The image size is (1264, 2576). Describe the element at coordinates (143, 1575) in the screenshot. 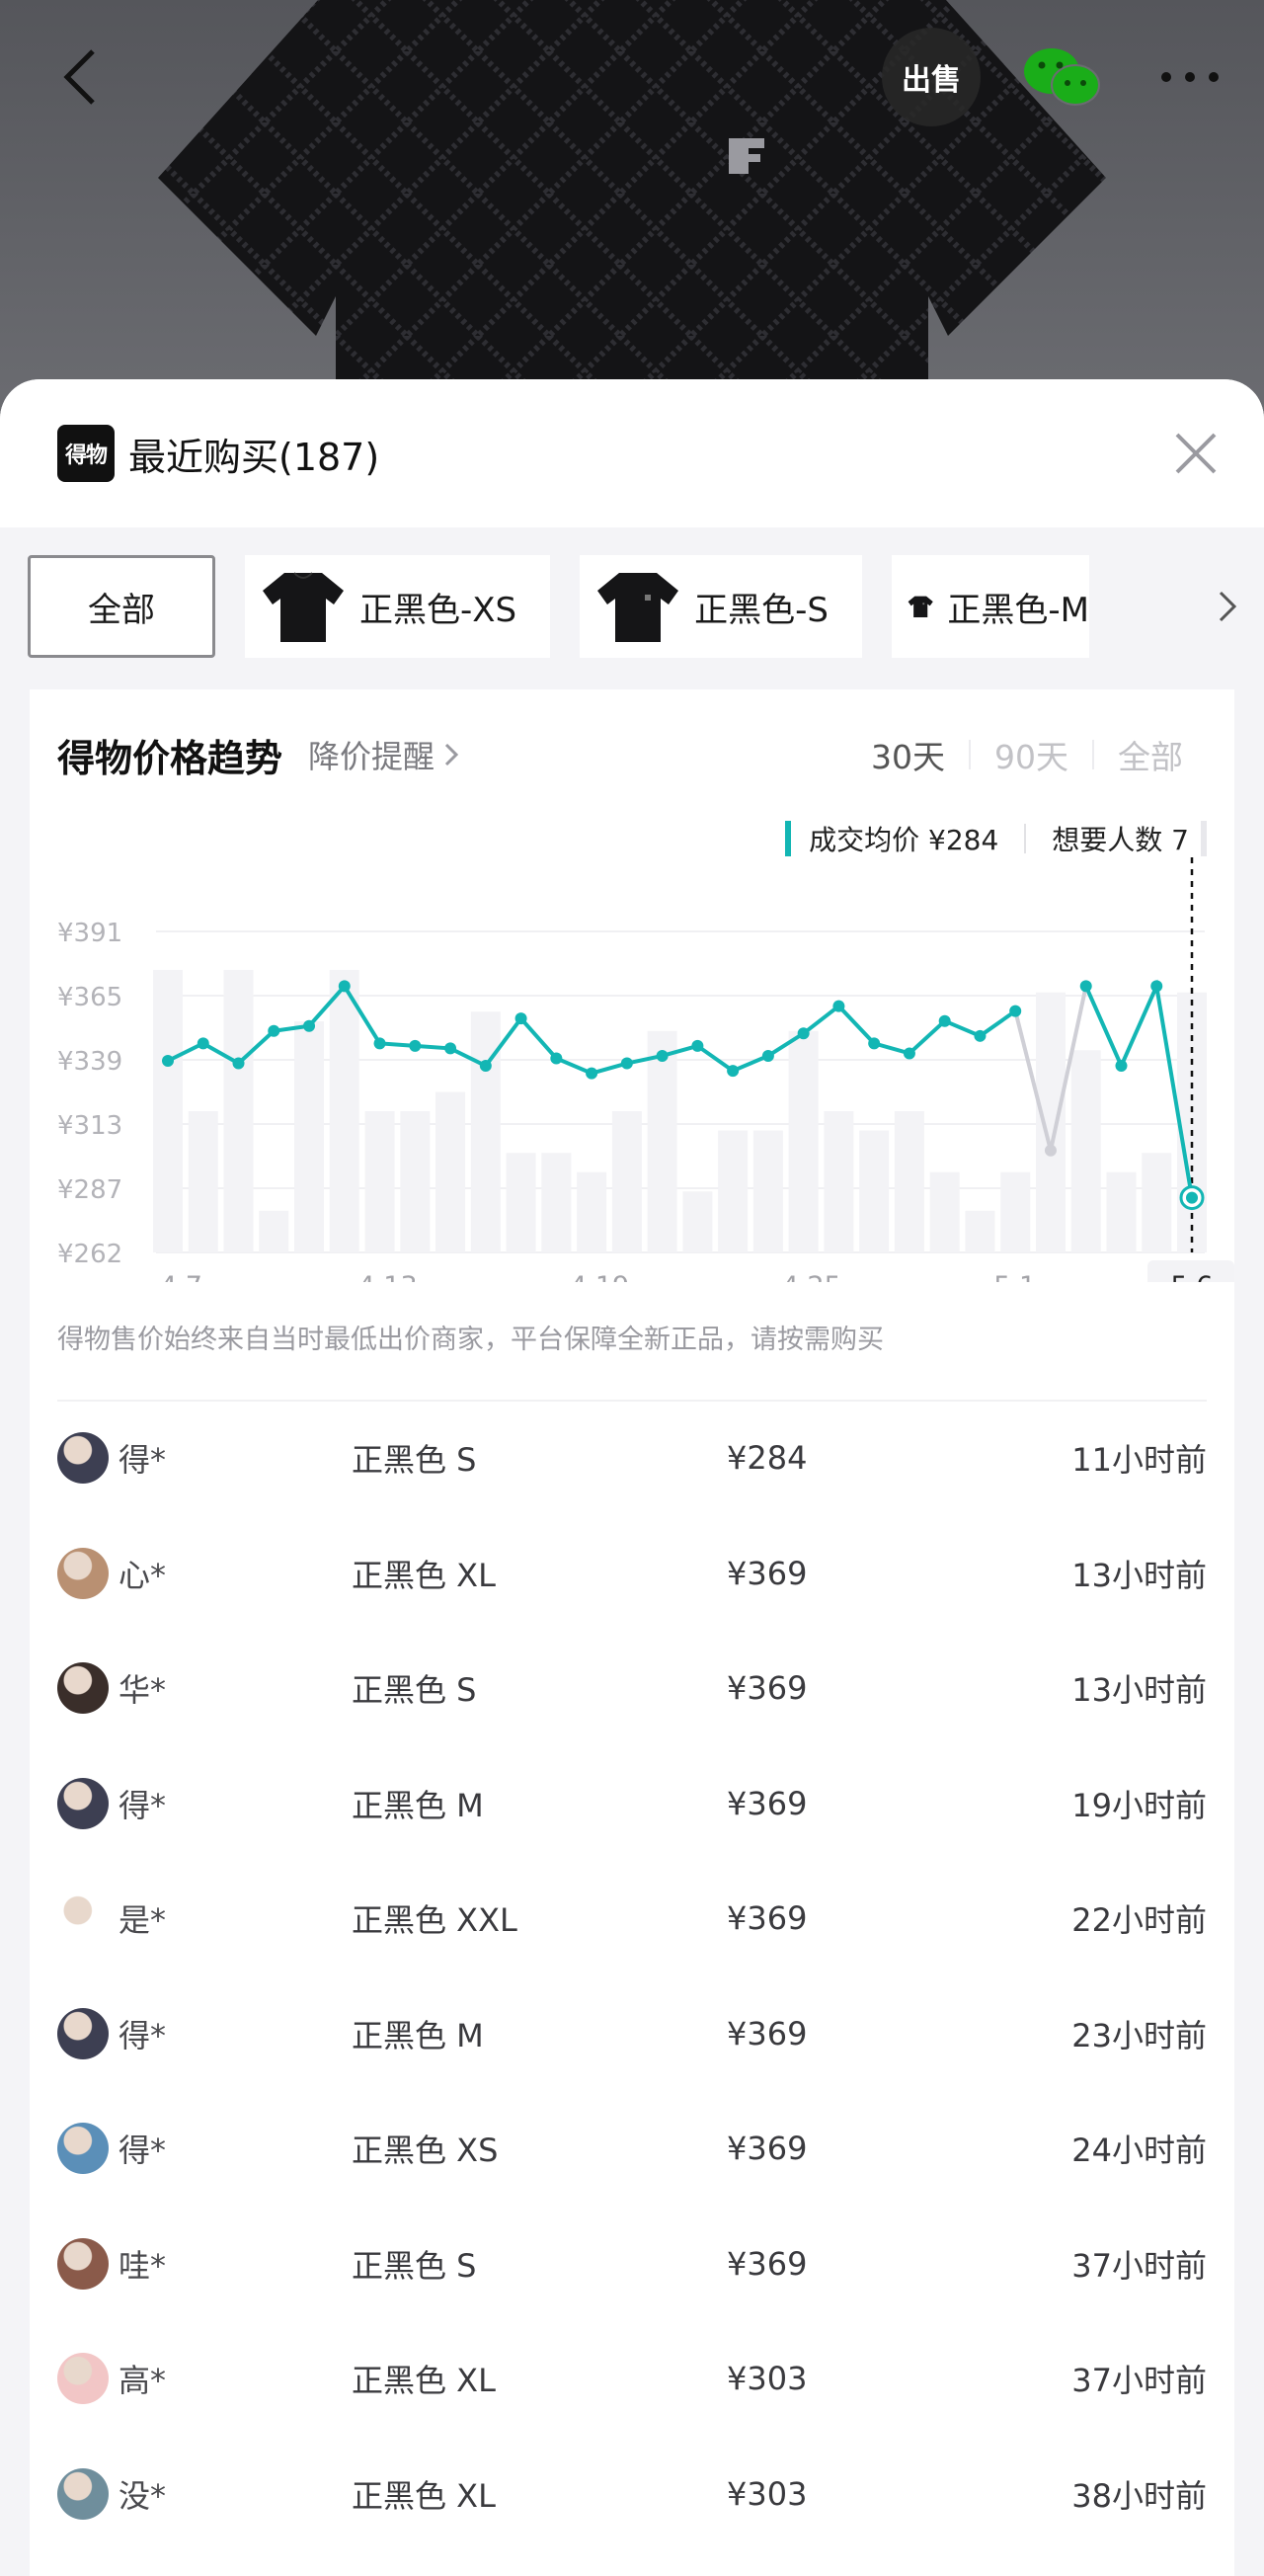

I see `buyer-name: 心*` at that location.